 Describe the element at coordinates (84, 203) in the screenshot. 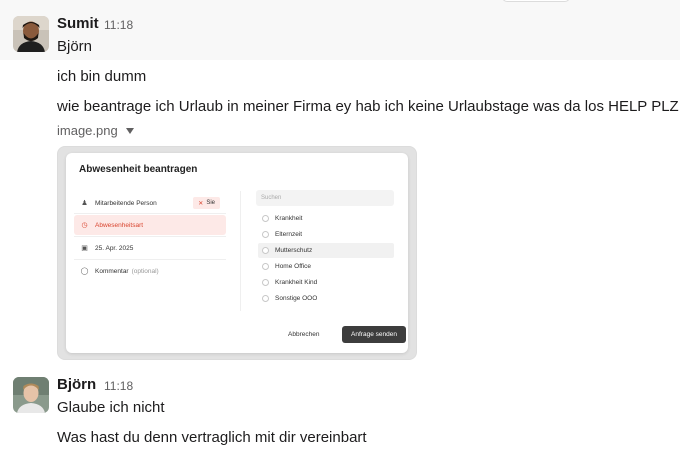

I see `person-icon: ♟` at that location.